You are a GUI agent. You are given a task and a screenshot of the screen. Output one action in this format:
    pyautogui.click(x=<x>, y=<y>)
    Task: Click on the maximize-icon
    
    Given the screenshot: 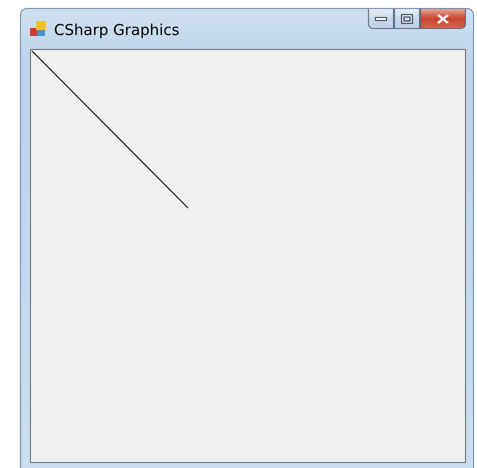 What is the action you would take?
    pyautogui.click(x=407, y=19)
    